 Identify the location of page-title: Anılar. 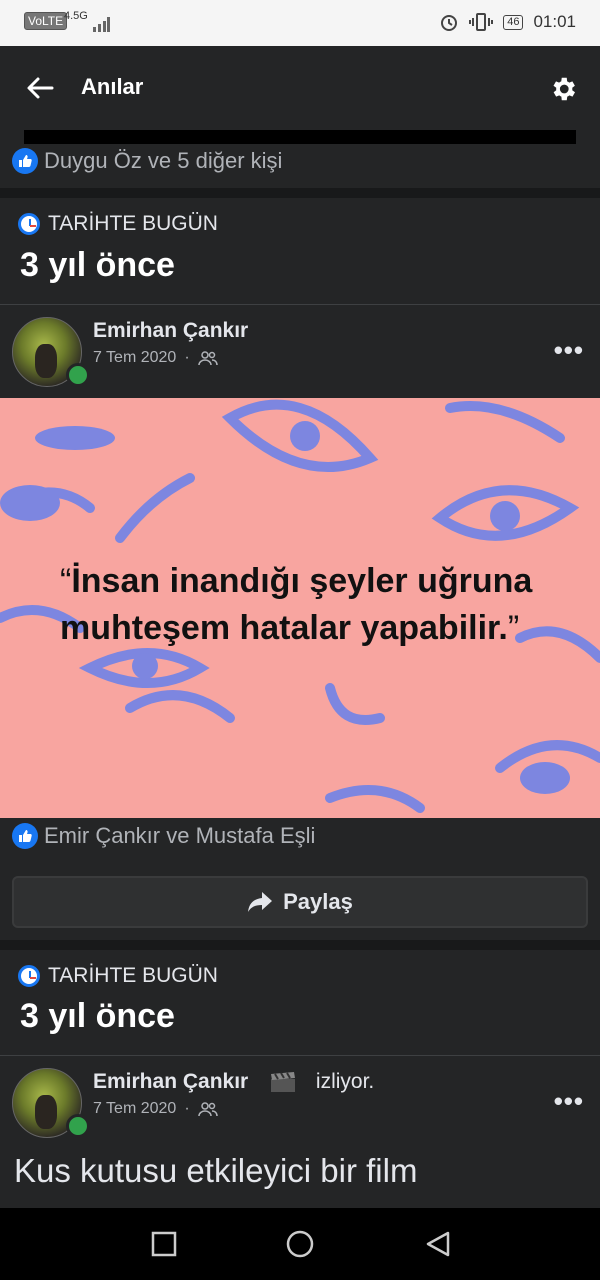
(112, 86).